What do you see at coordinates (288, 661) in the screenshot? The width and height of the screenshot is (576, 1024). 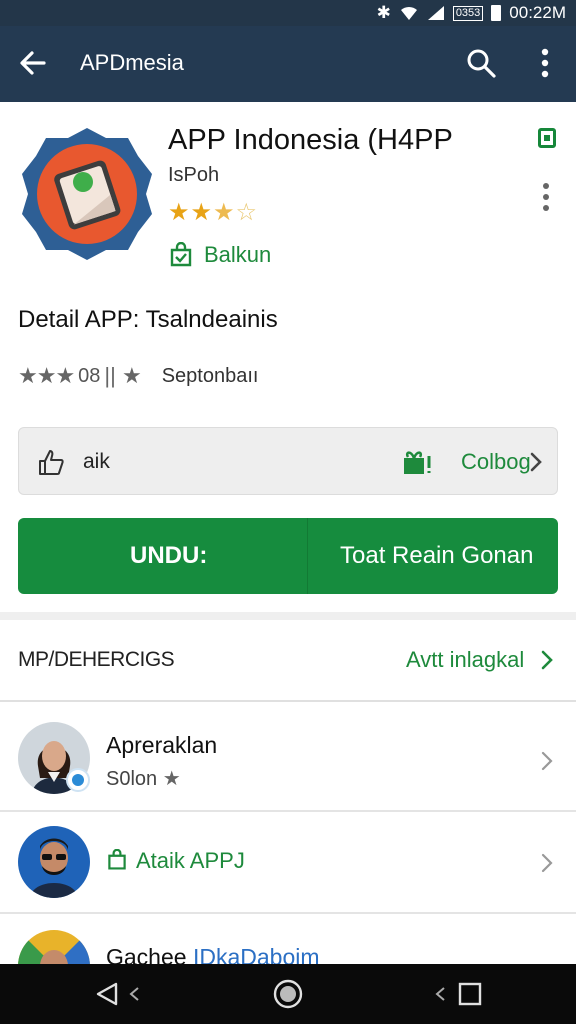 I see `section-header: MP/DEHERCIGS Avtt inlagkal` at bounding box center [288, 661].